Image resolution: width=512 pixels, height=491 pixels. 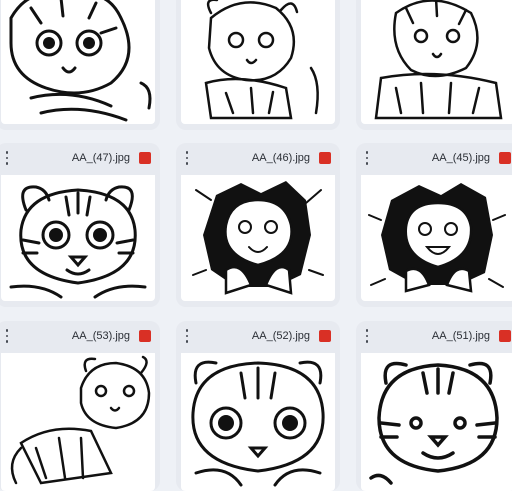 I want to click on file-card-header: AA_(46).jpg, so click(x=258, y=158).